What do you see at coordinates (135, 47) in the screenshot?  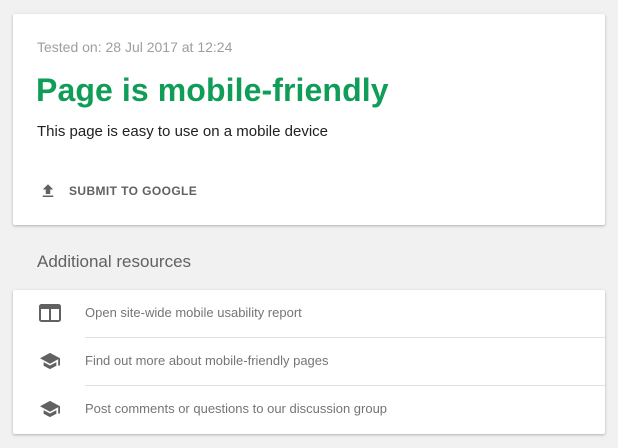 I see `tested-on-timestamp: Tested on: 28 Jul 2017 at 12:24` at bounding box center [135, 47].